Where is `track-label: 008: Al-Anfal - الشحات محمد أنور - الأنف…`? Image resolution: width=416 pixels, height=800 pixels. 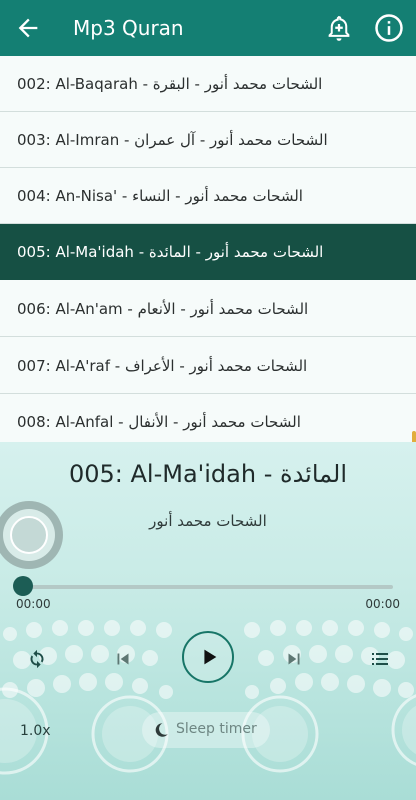
track-label: 008: Al-Anfal - الشحات محمد أنور - الأنف… is located at coordinates (159, 422).